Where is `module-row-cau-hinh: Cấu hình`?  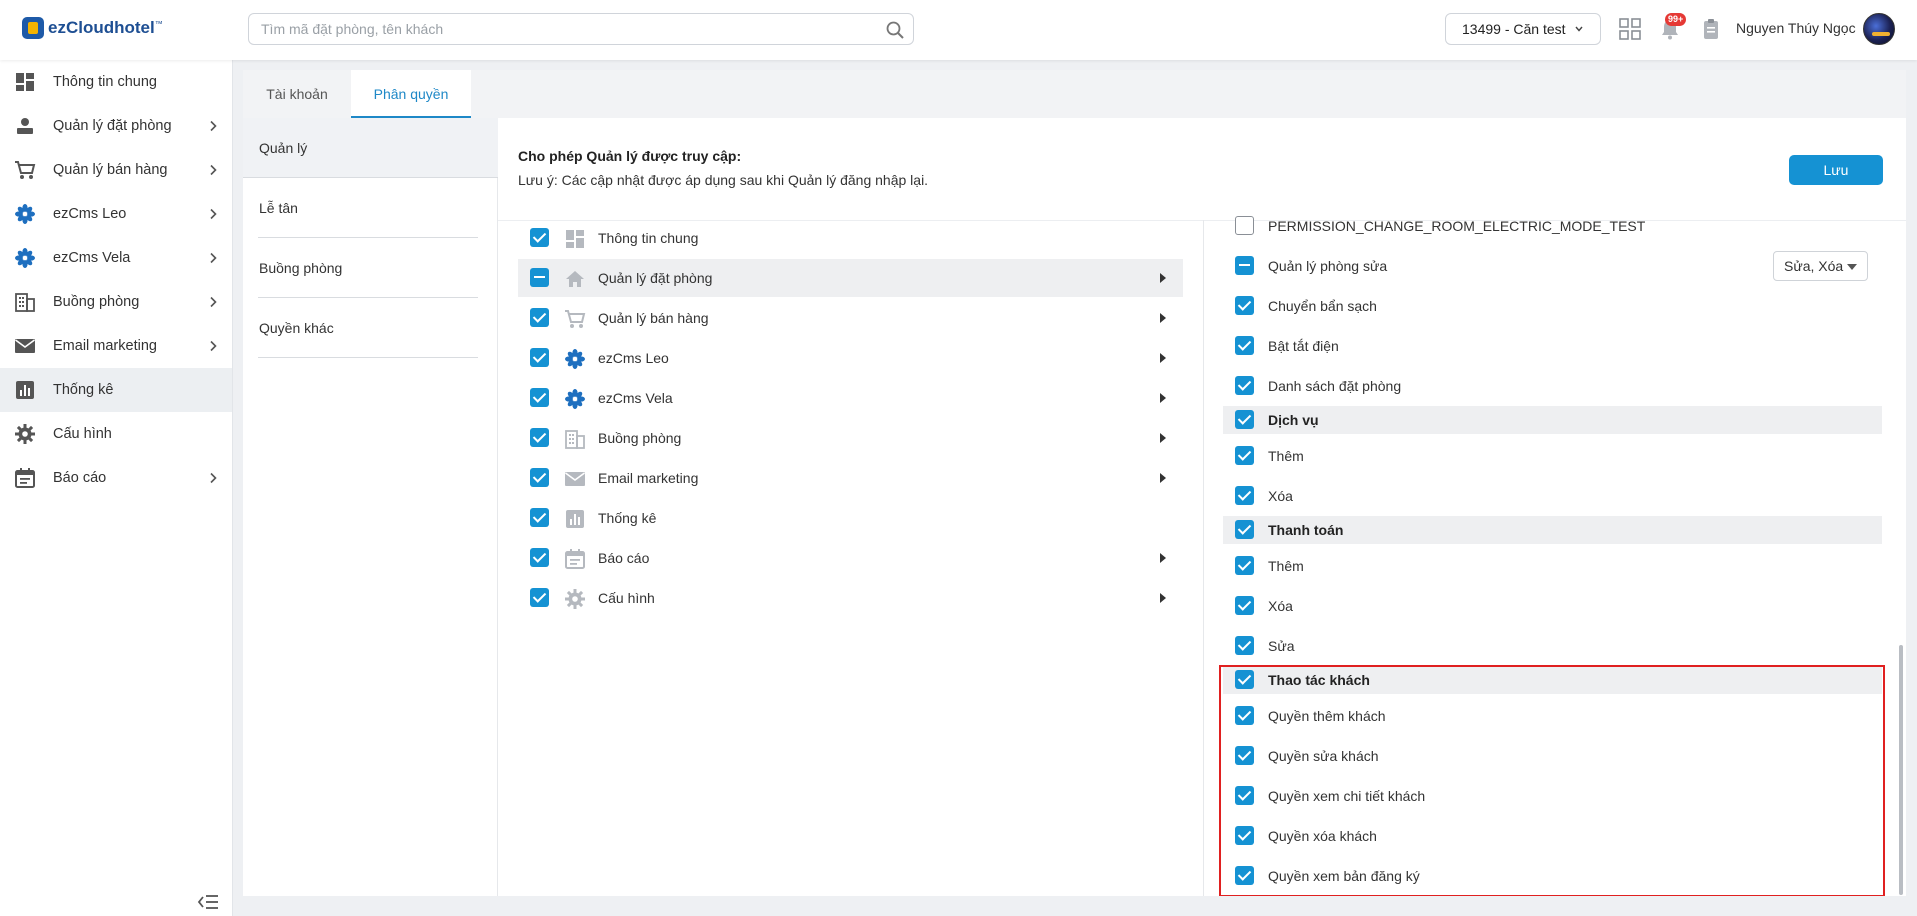
module-row-cau-hinh: Cấu hình is located at coordinates (850, 598).